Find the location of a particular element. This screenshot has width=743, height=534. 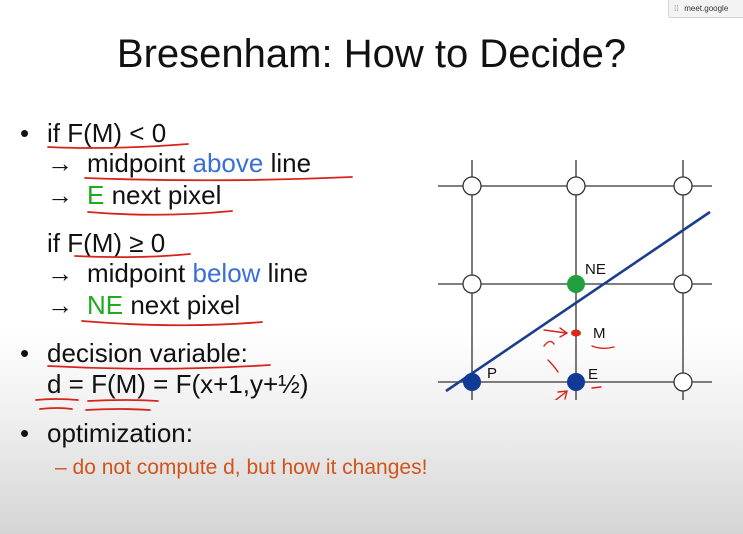

underline-e-next-pixel is located at coordinates (160, 213).